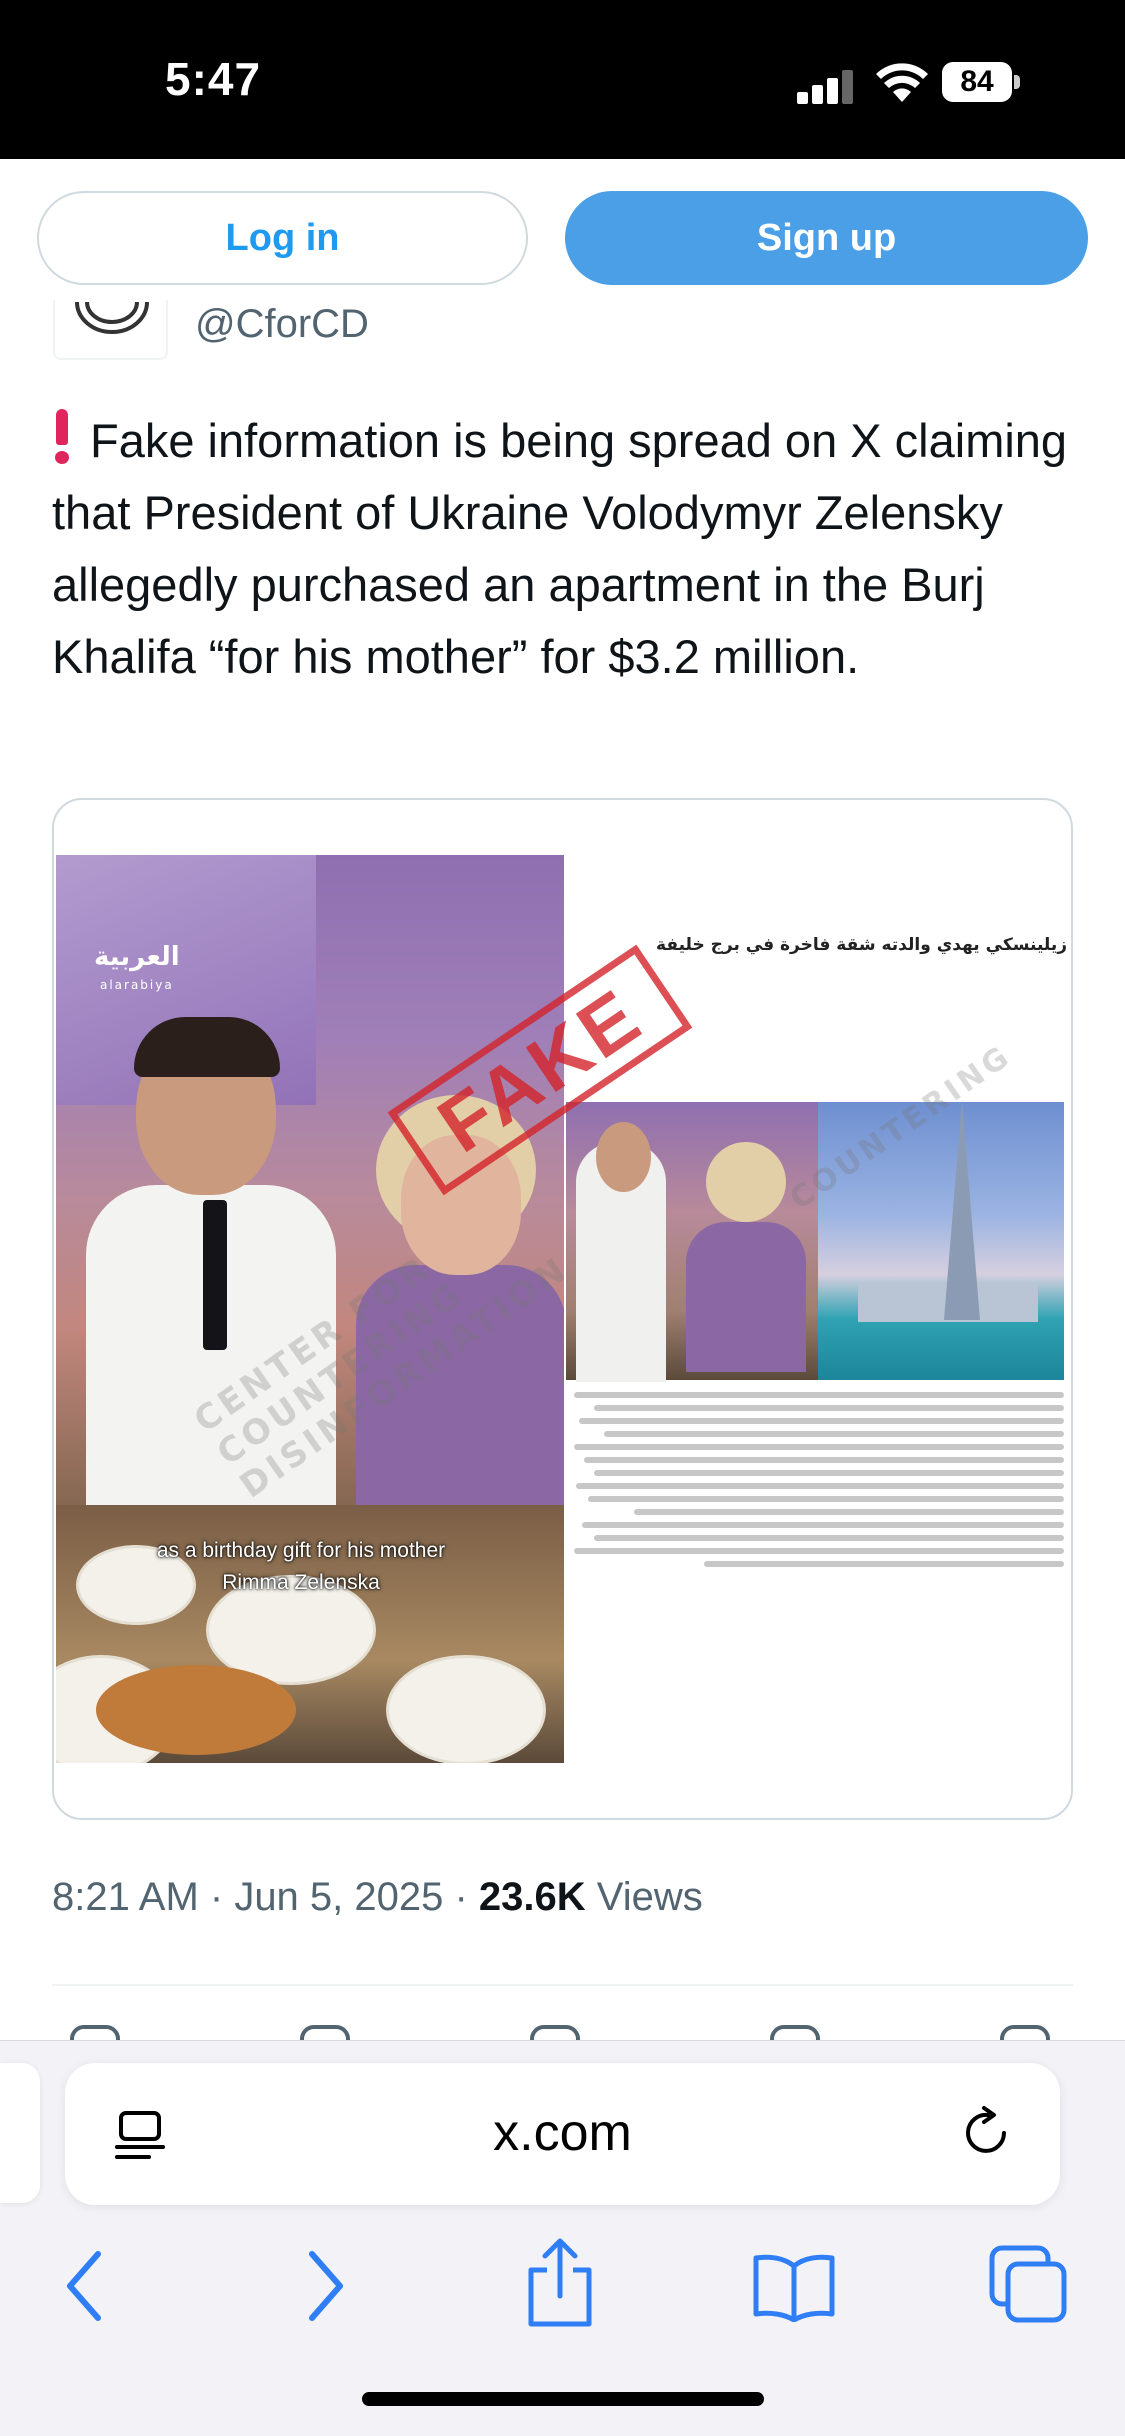  What do you see at coordinates (282, 238) in the screenshot?
I see `login-button: Log in` at bounding box center [282, 238].